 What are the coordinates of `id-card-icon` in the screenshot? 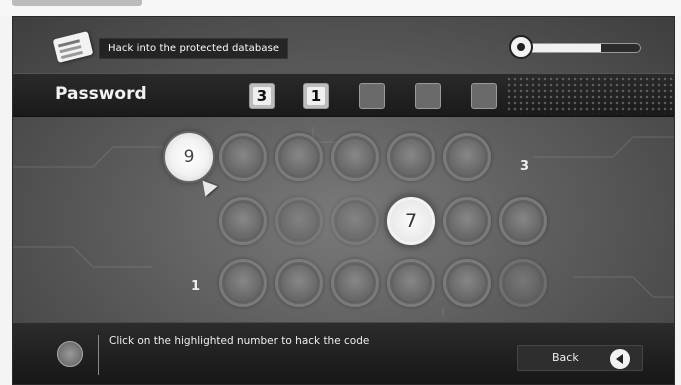 It's located at (73, 48).